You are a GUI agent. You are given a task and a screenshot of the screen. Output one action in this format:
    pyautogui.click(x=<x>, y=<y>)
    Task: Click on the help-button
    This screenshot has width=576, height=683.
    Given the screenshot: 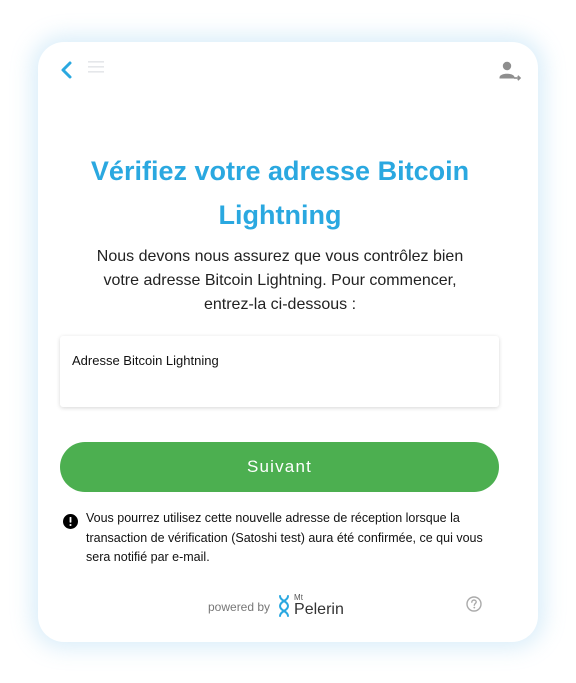 What is the action you would take?
    pyautogui.click(x=474, y=604)
    